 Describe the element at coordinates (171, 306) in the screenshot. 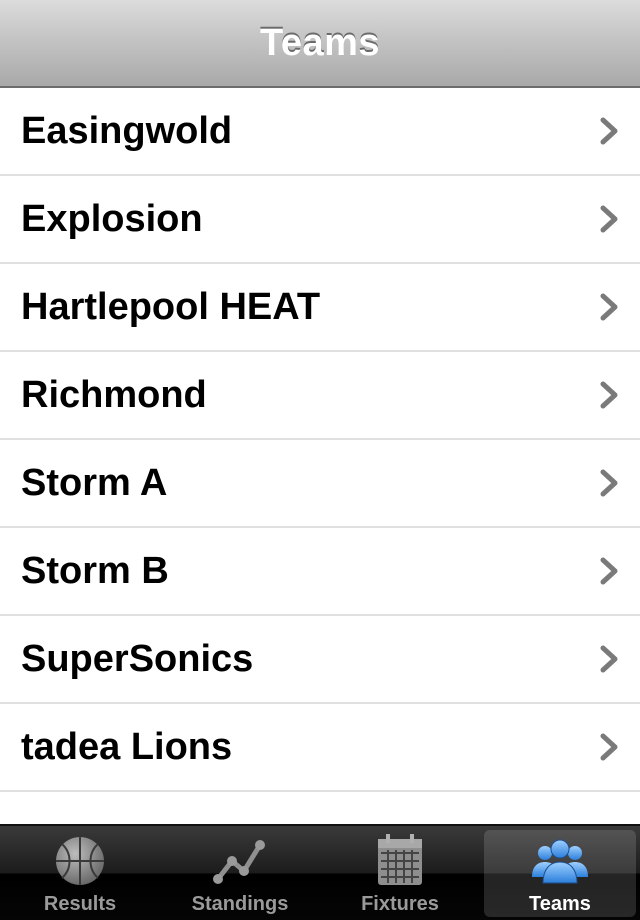

I see `team-name: Hartlepool HEAT` at that location.